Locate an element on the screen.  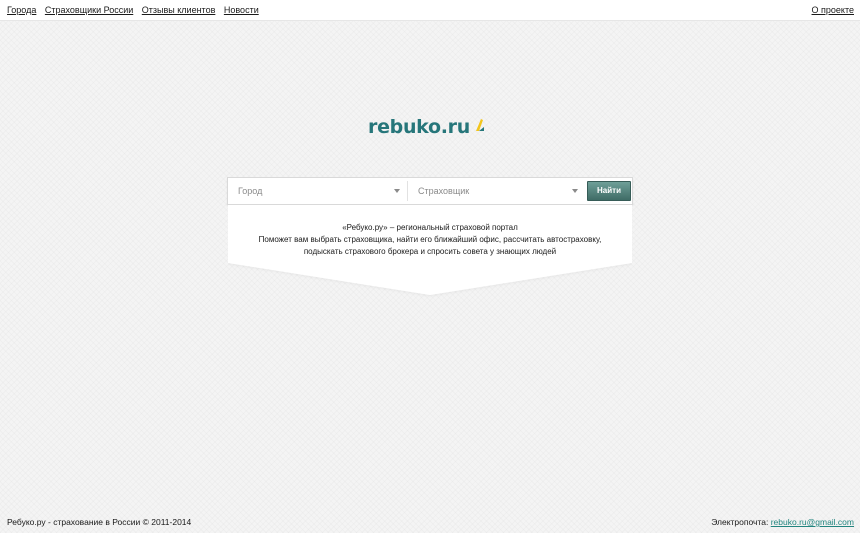
nav-link-insurers: Страховщики России is located at coordinates (89, 10).